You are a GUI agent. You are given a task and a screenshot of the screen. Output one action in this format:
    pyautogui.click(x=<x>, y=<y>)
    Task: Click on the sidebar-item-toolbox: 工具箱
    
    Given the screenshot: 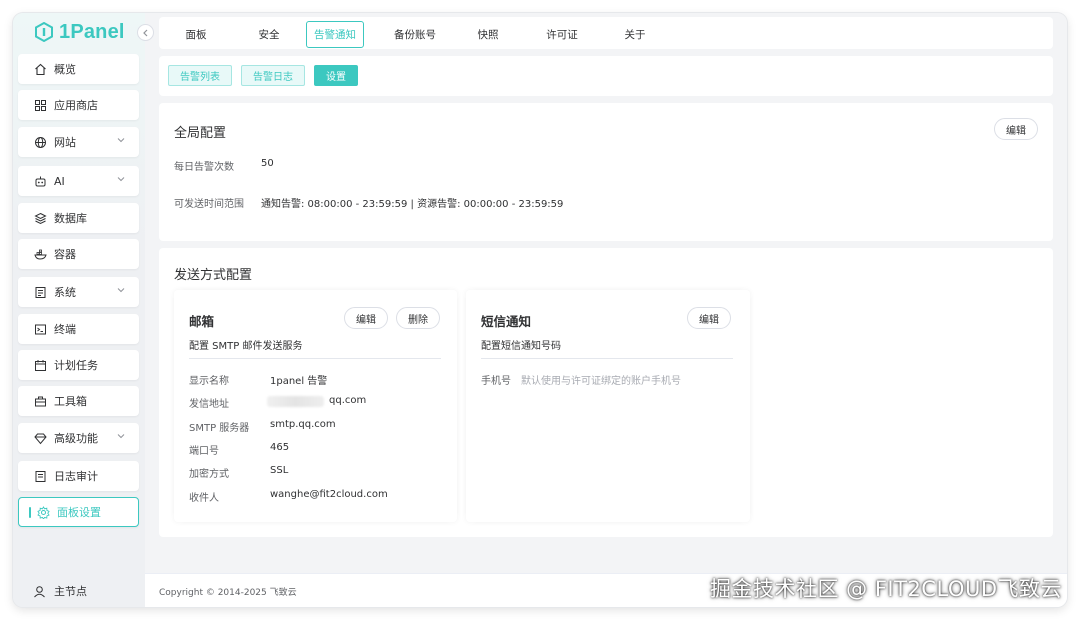 What is the action you would take?
    pyautogui.click(x=78, y=401)
    